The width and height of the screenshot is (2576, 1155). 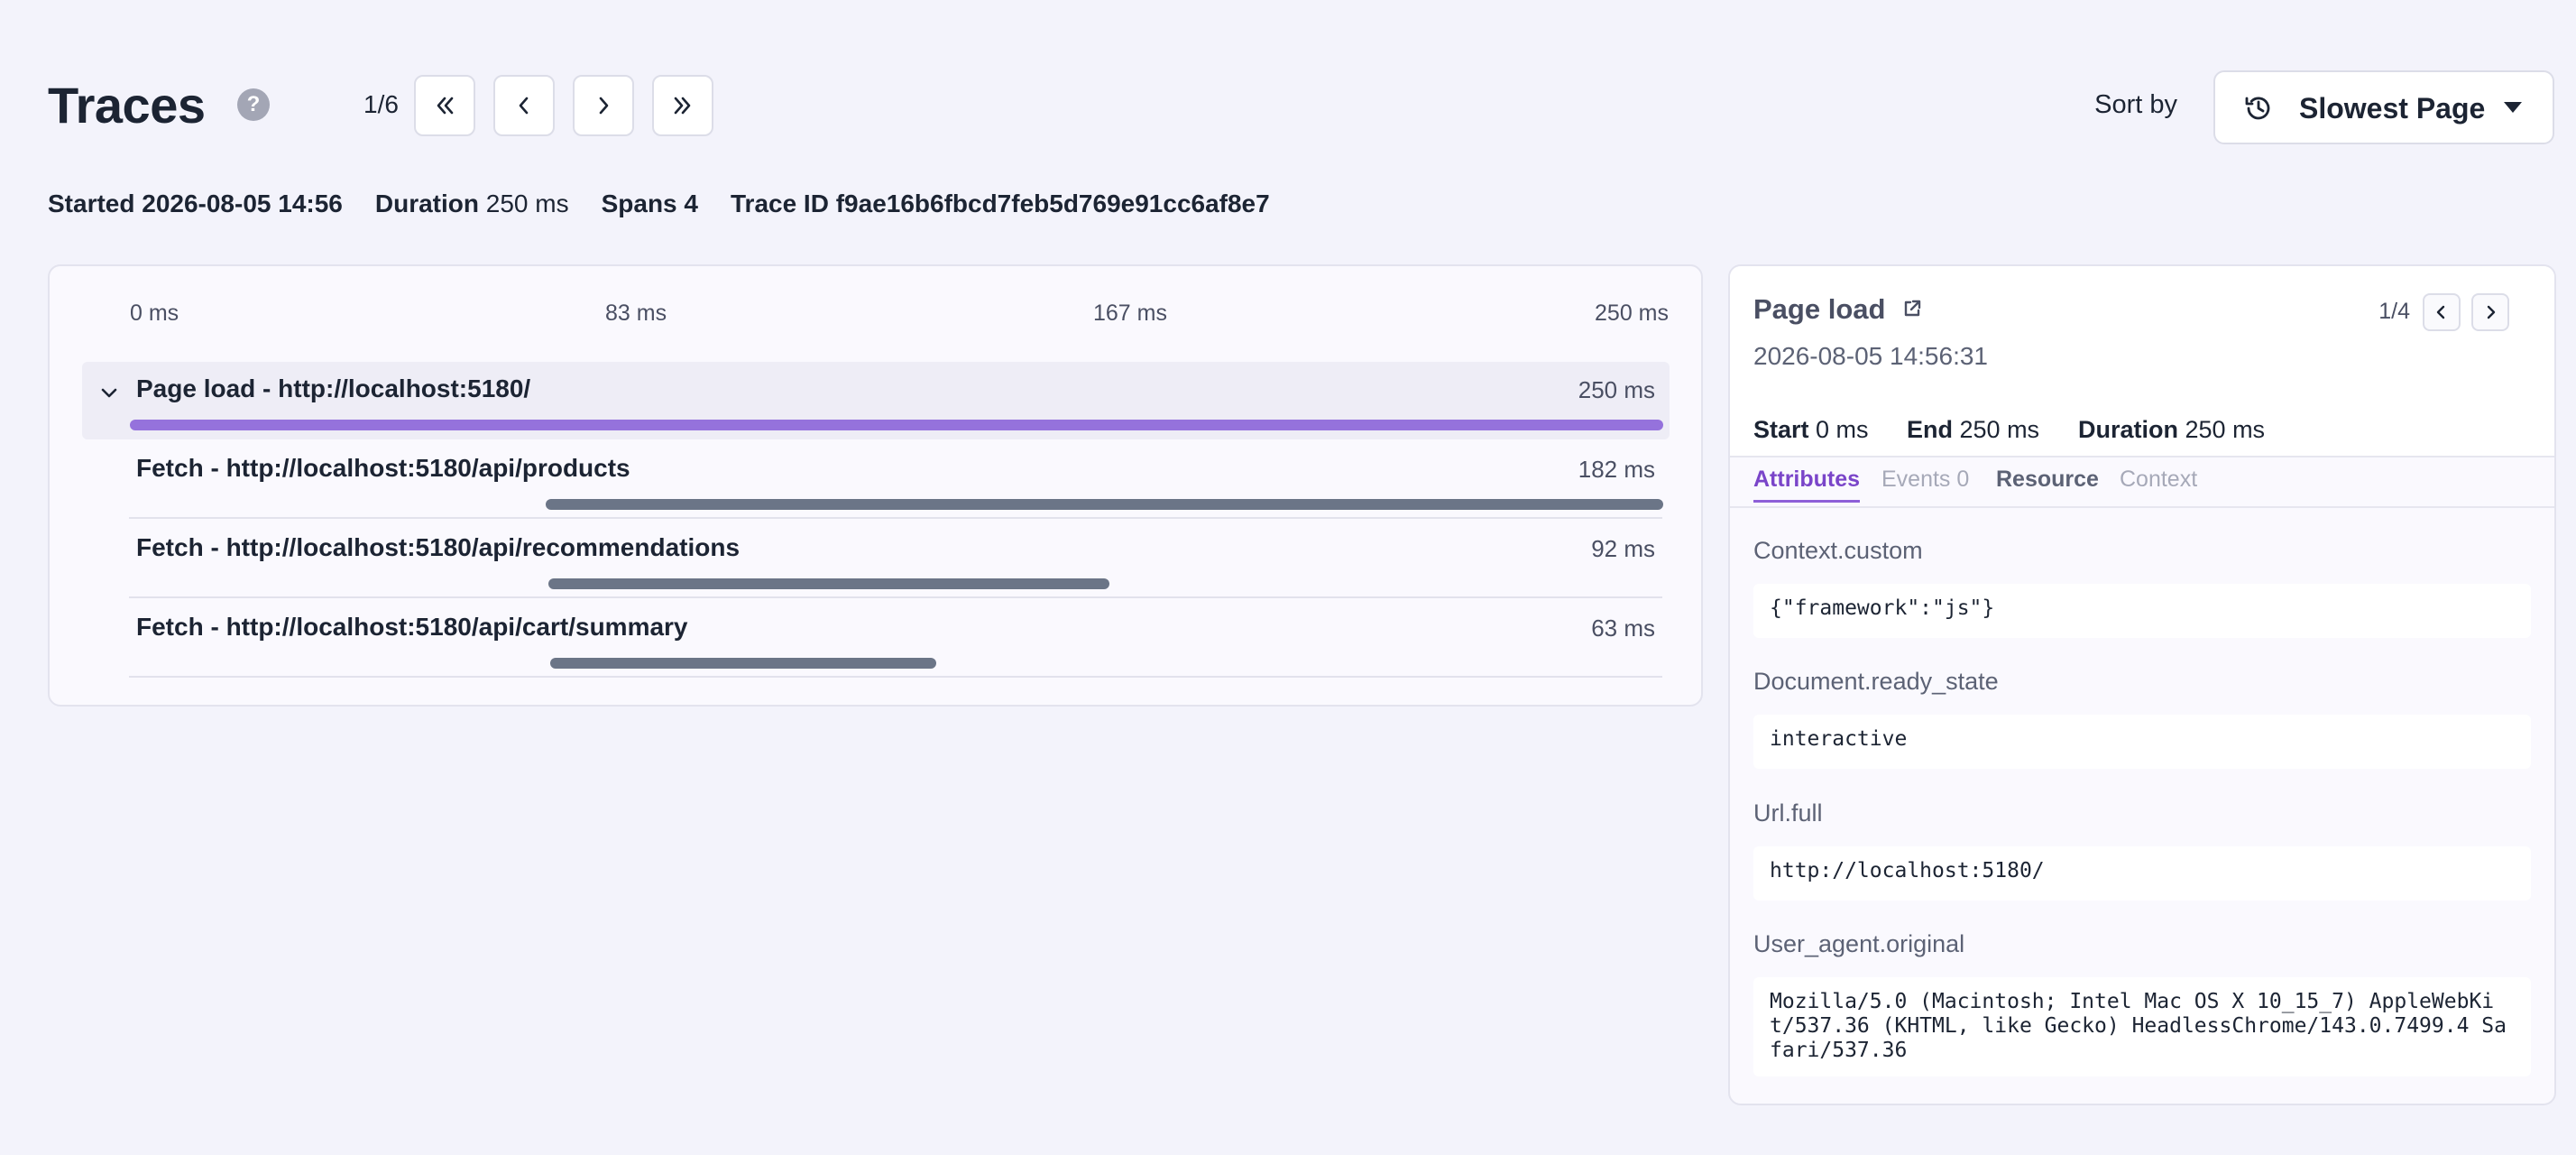 What do you see at coordinates (1819, 309) in the screenshot?
I see `span-detail-title: Page load` at bounding box center [1819, 309].